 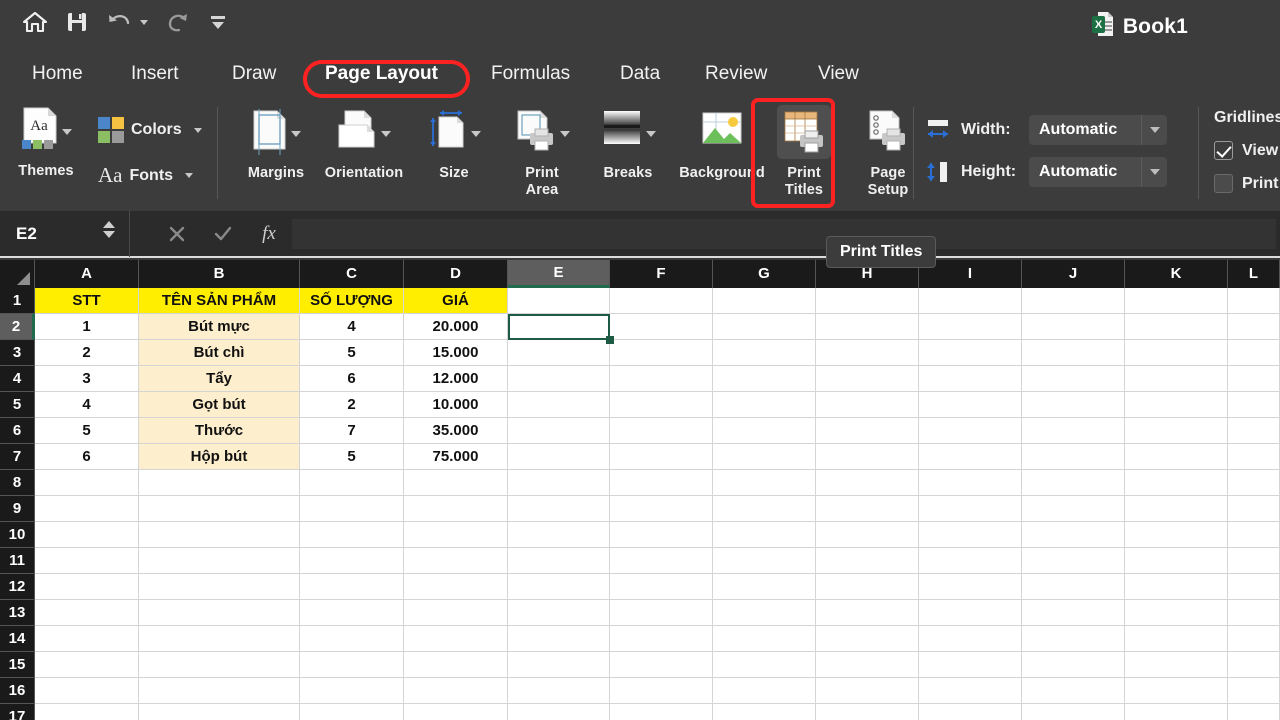 I want to click on cell-A8, so click(x=87, y=483).